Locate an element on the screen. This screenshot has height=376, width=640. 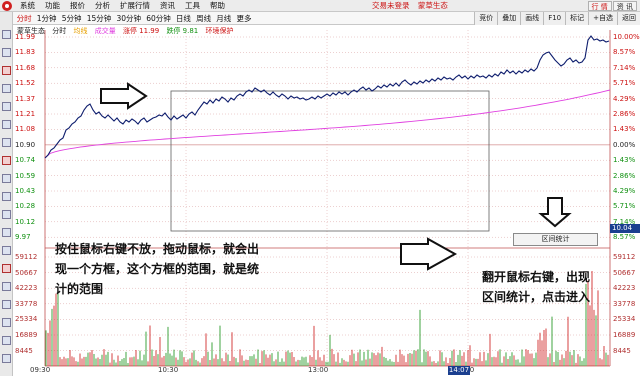
price-tick-label: 10.74 is located at coordinates (25, 160).